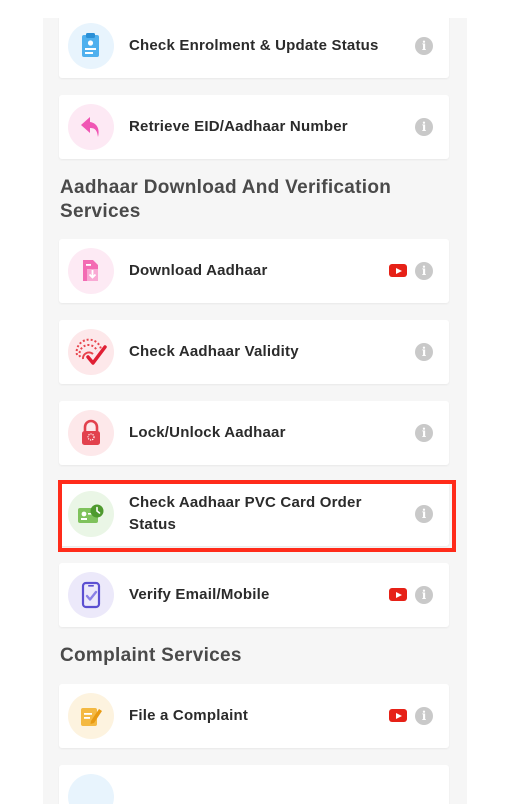 This screenshot has width=506, height=804. Describe the element at coordinates (91, 716) in the screenshot. I see `edit-note-icon` at that location.